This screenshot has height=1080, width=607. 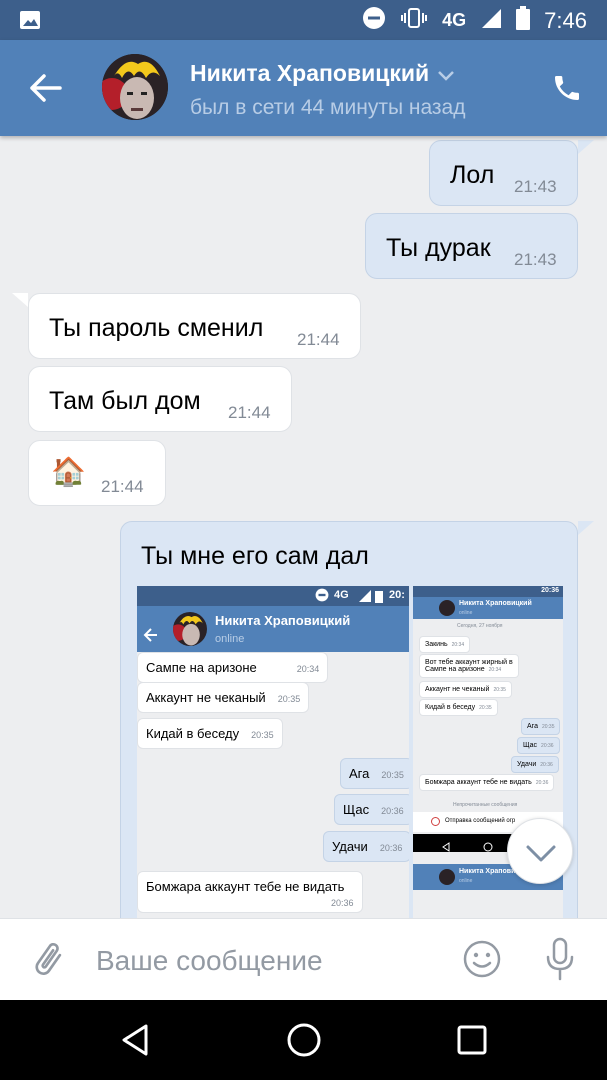 I want to click on mini-message-outgoing: Удачи 20:36, so click(x=366, y=846).